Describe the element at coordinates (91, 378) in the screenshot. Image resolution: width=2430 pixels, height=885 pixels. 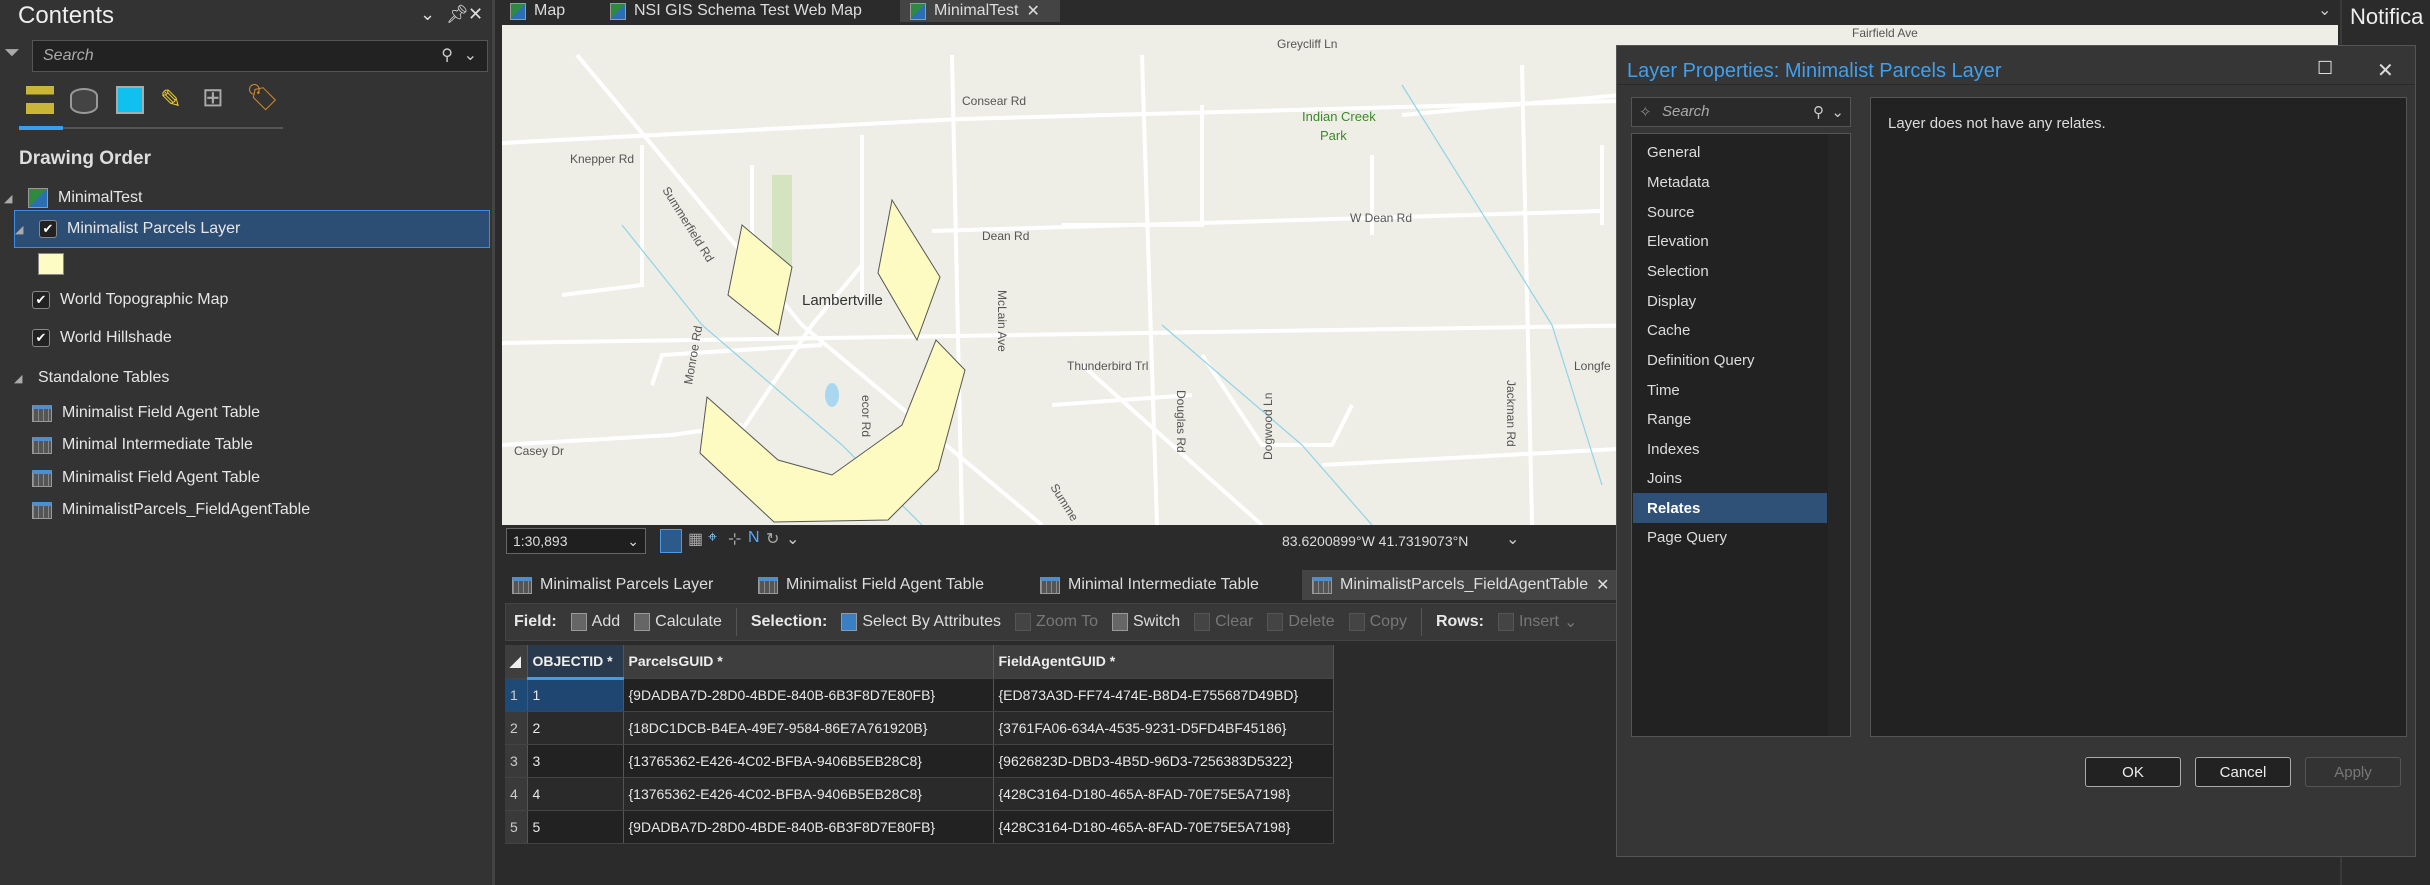
I see `tree-standalone-tables: ◢ Standalone Tables` at that location.